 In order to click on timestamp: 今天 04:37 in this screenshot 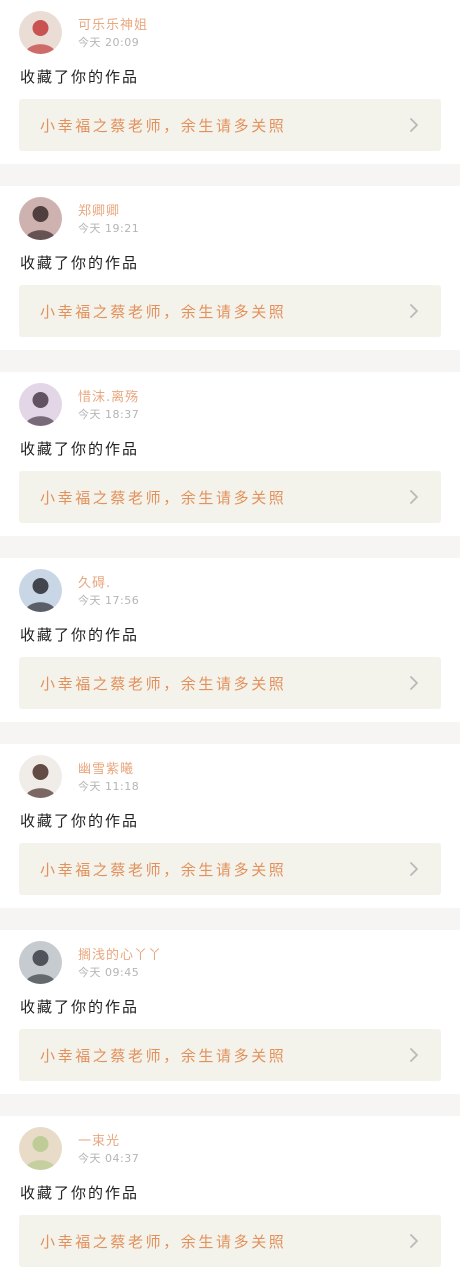, I will do `click(109, 1158)`.